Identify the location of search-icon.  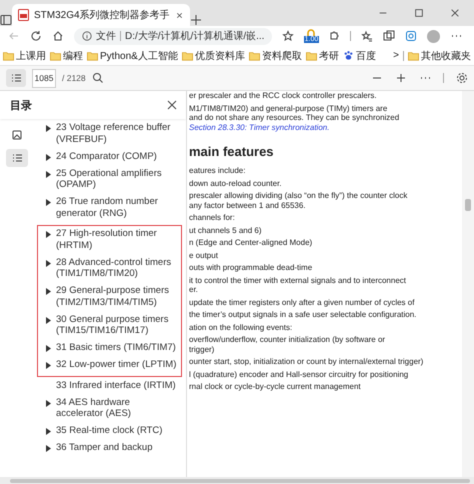
(98, 78).